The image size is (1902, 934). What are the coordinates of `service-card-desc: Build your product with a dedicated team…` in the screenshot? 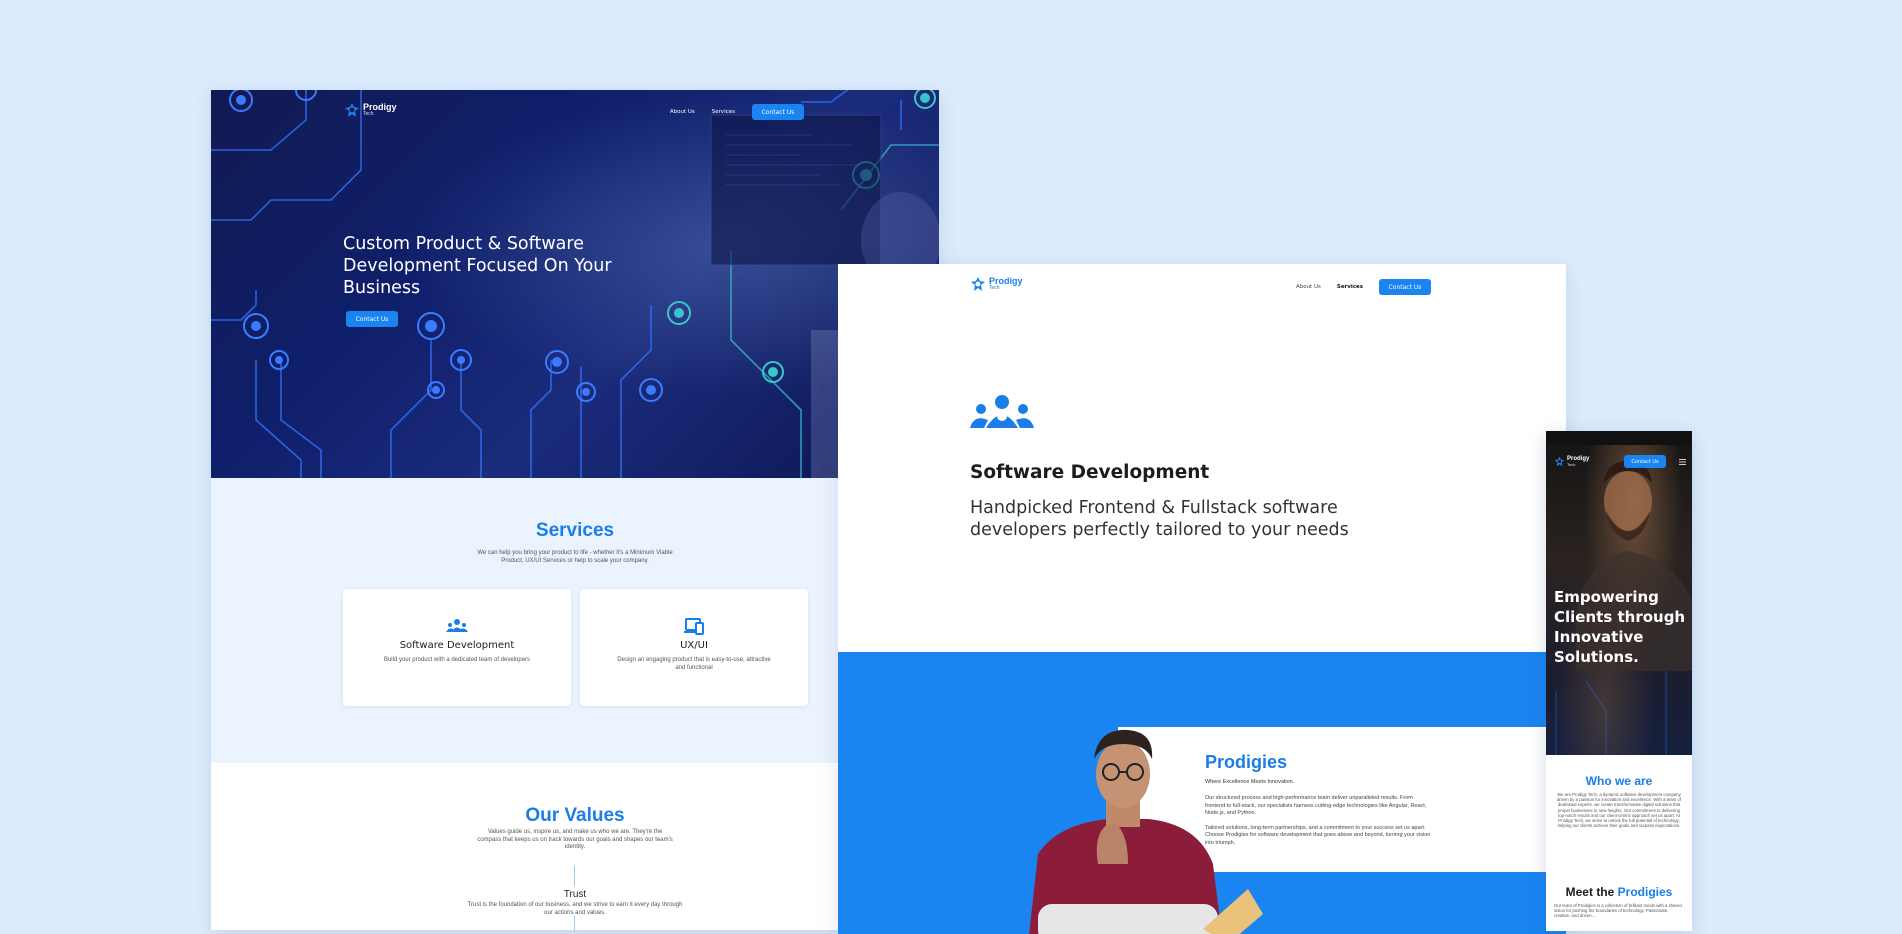 It's located at (457, 660).